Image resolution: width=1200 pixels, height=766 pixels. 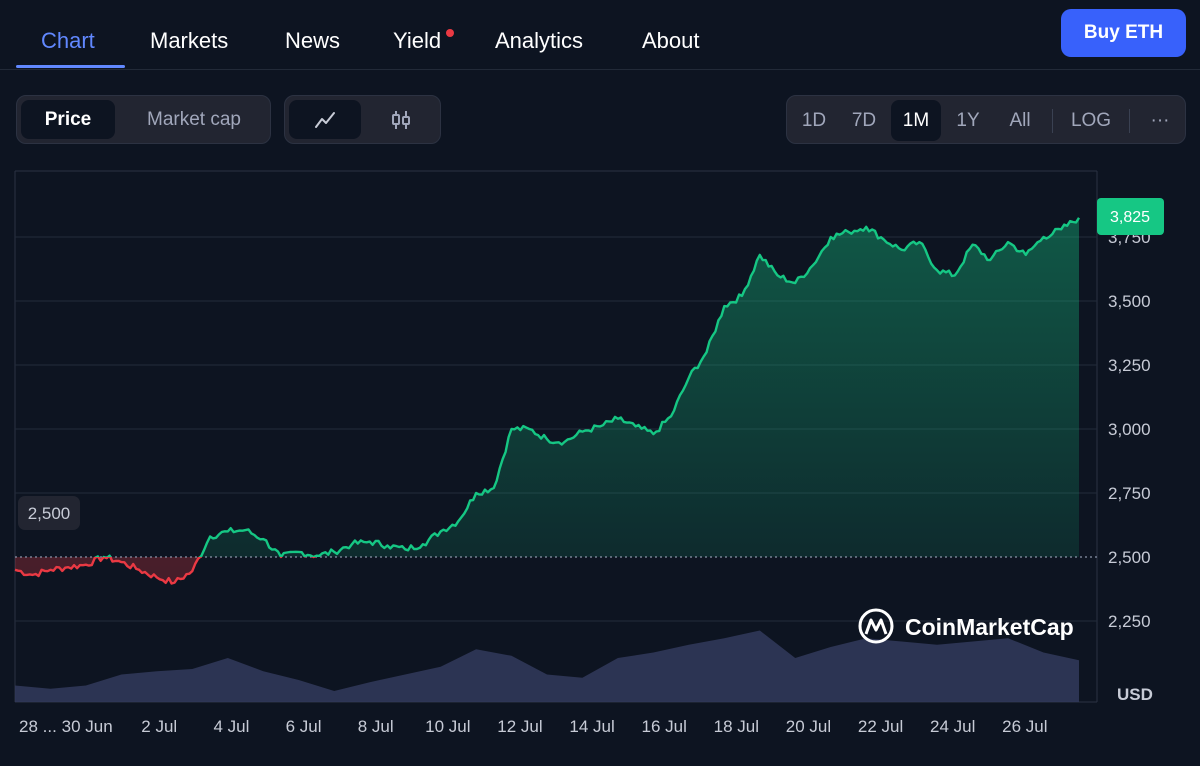 I want to click on tab-news: News, so click(x=312, y=41).